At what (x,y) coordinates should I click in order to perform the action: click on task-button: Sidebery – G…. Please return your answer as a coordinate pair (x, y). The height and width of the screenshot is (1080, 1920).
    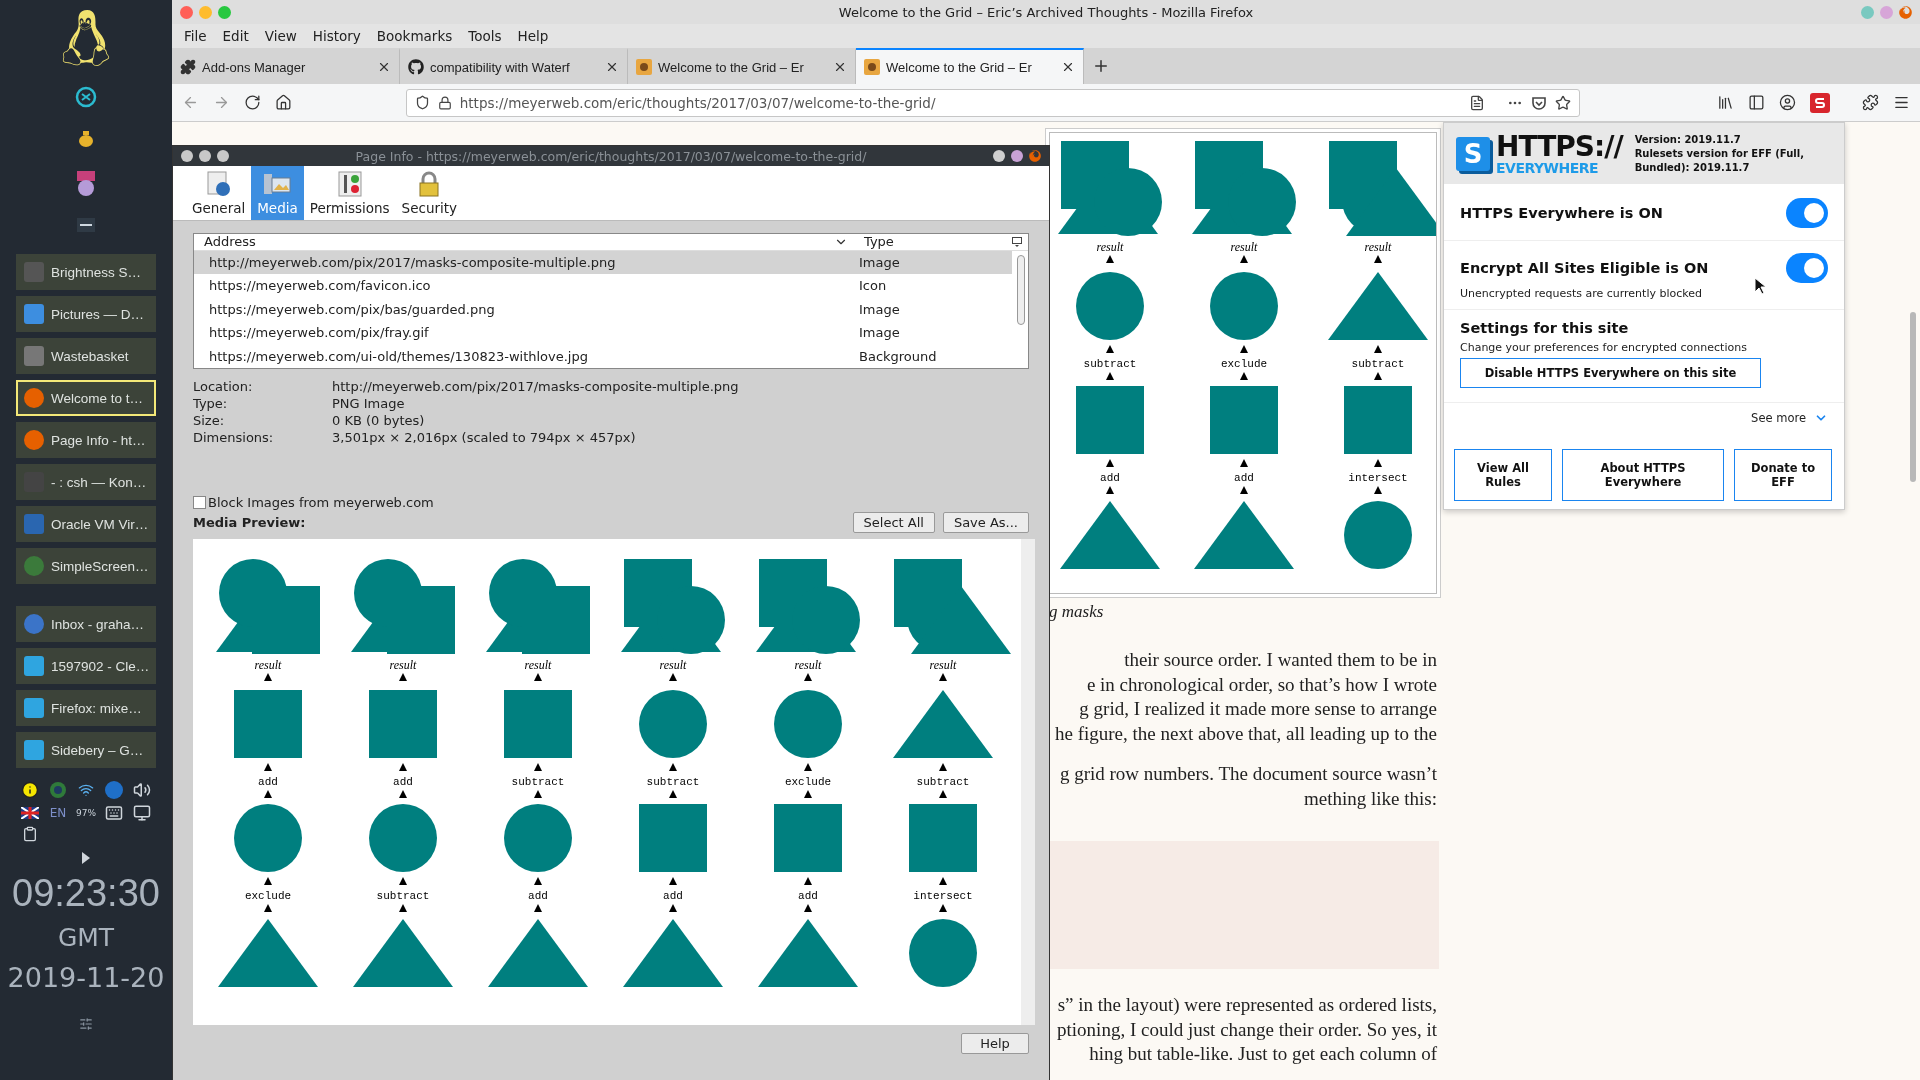
    Looking at the image, I should click on (86, 750).